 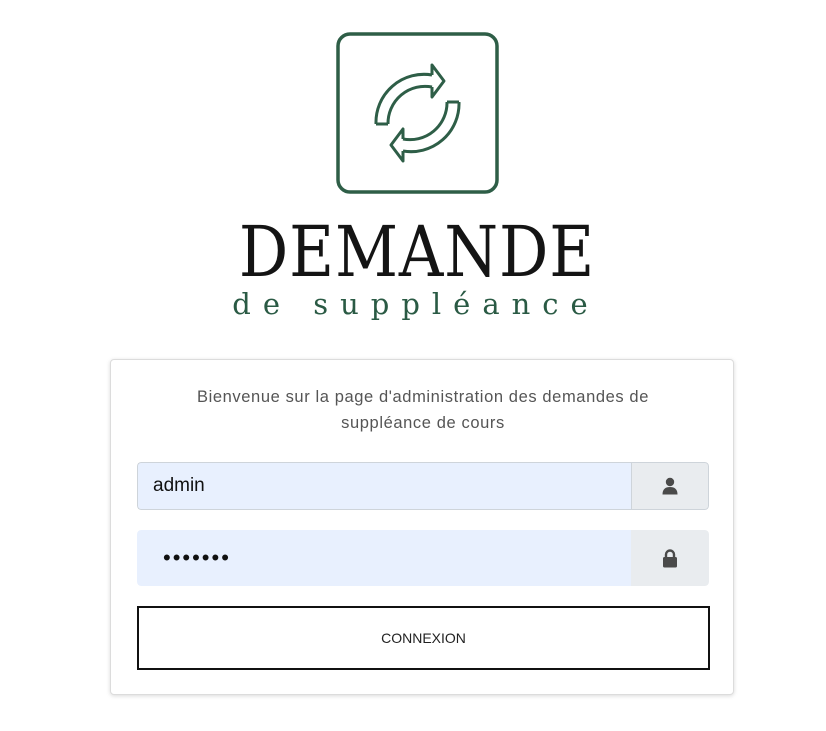 What do you see at coordinates (417, 113) in the screenshot?
I see `refresh-arrows-icon` at bounding box center [417, 113].